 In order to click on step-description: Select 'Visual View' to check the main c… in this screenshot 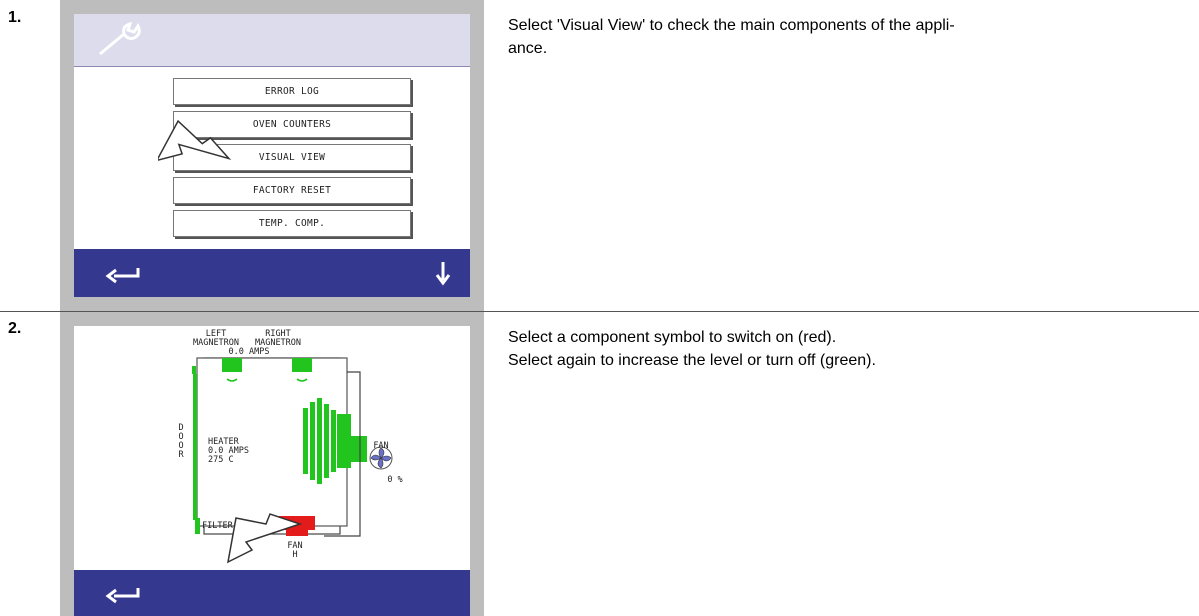, I will do `click(848, 37)`.